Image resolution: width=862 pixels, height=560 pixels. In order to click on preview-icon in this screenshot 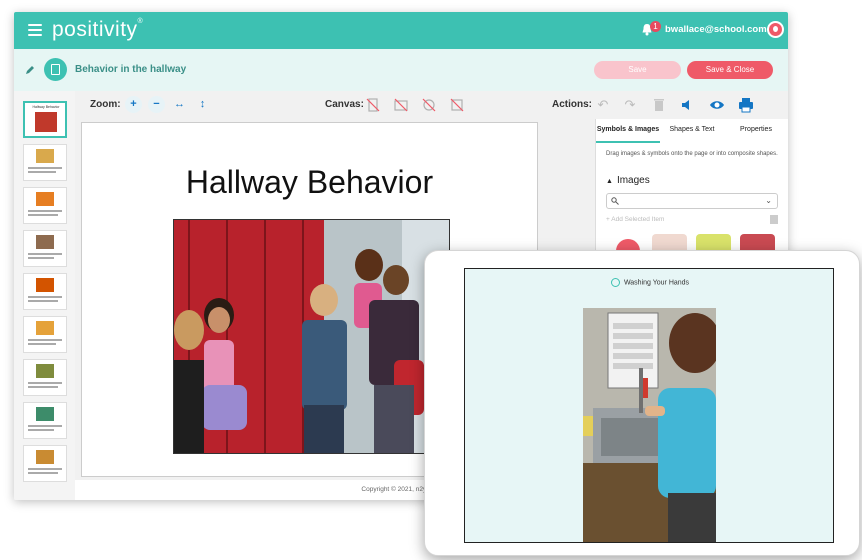, I will do `click(717, 105)`.